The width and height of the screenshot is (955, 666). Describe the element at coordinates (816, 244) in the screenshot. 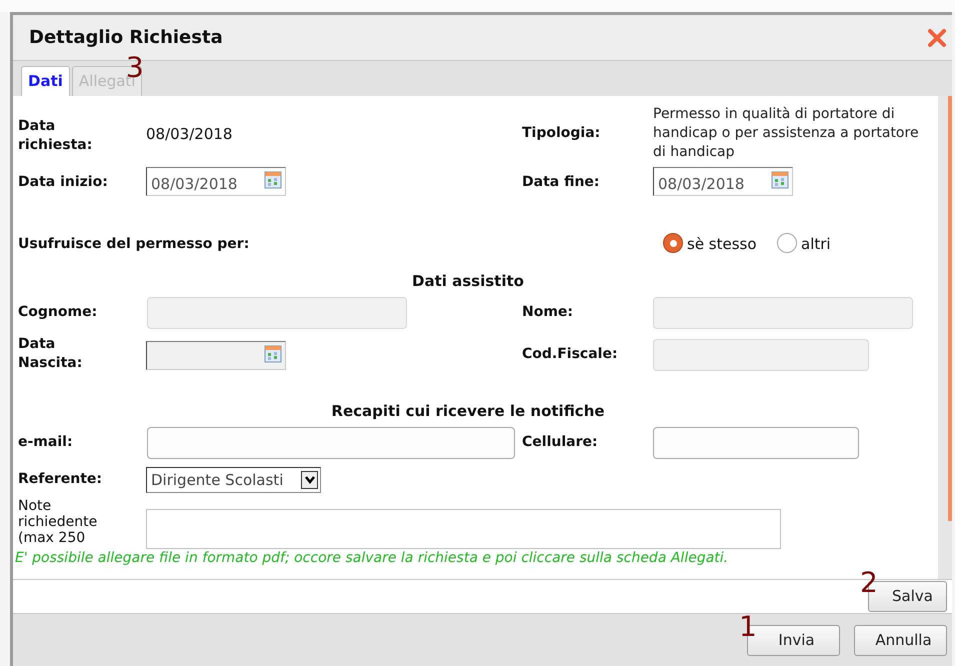

I see `radio-label: altri` at that location.